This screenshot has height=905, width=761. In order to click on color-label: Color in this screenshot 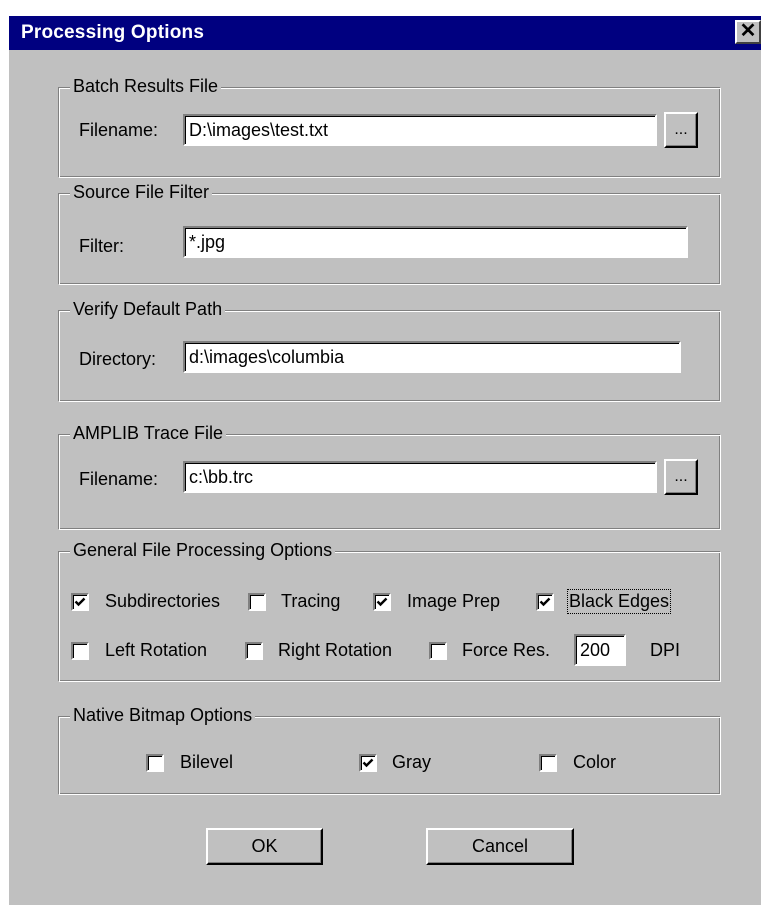, I will do `click(595, 762)`.